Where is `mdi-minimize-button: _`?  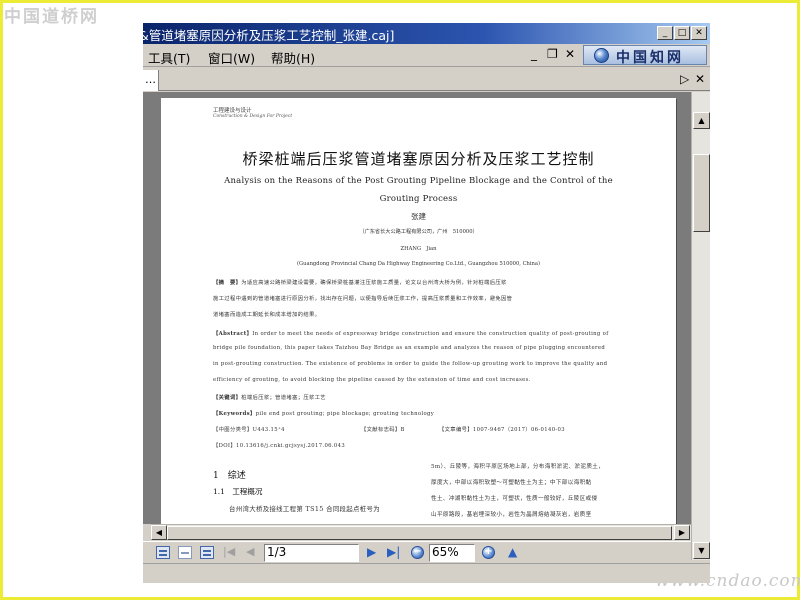 mdi-minimize-button: _ is located at coordinates (534, 54).